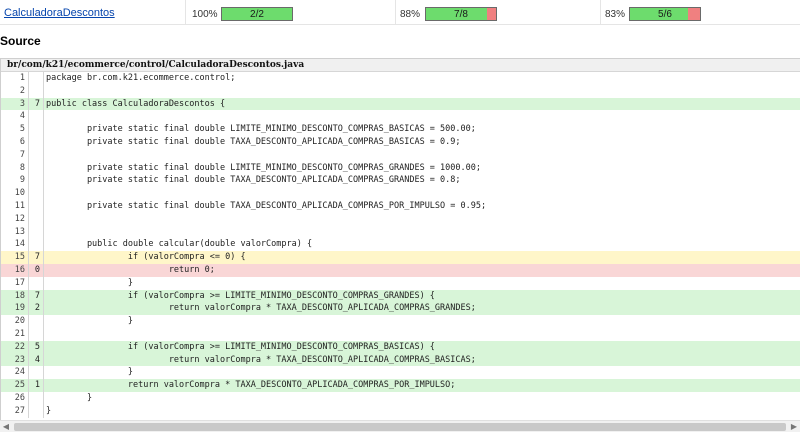 The height and width of the screenshot is (432, 800). What do you see at coordinates (15, 360) in the screenshot?
I see `line-number: 23` at bounding box center [15, 360].